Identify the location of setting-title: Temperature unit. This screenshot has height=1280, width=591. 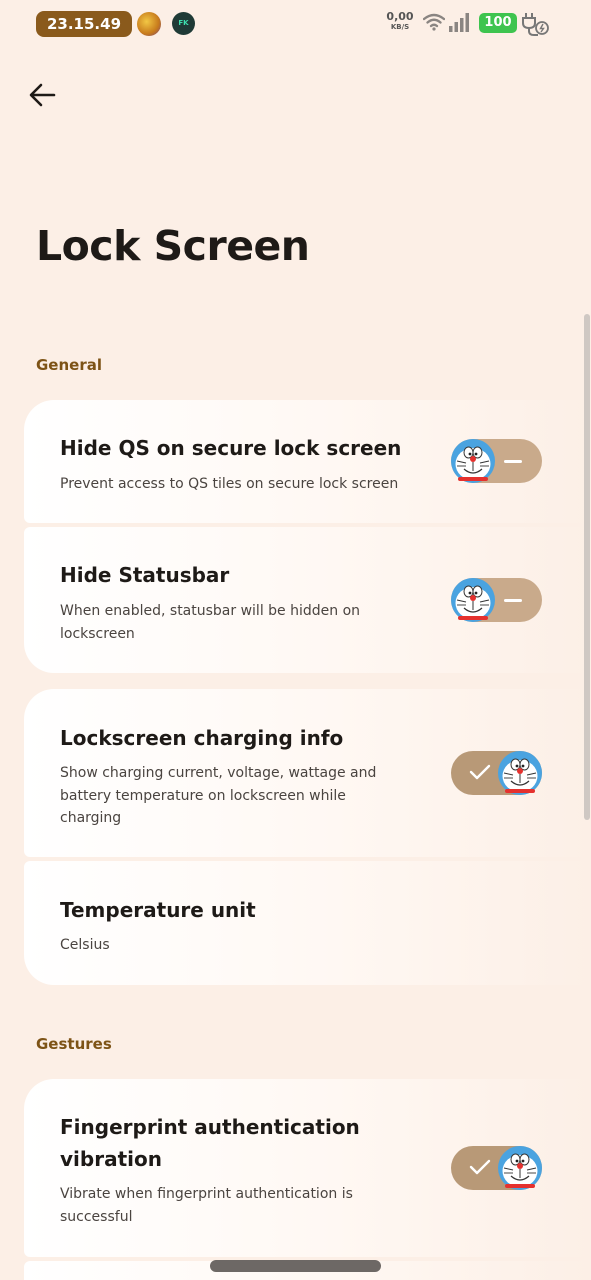
(158, 910).